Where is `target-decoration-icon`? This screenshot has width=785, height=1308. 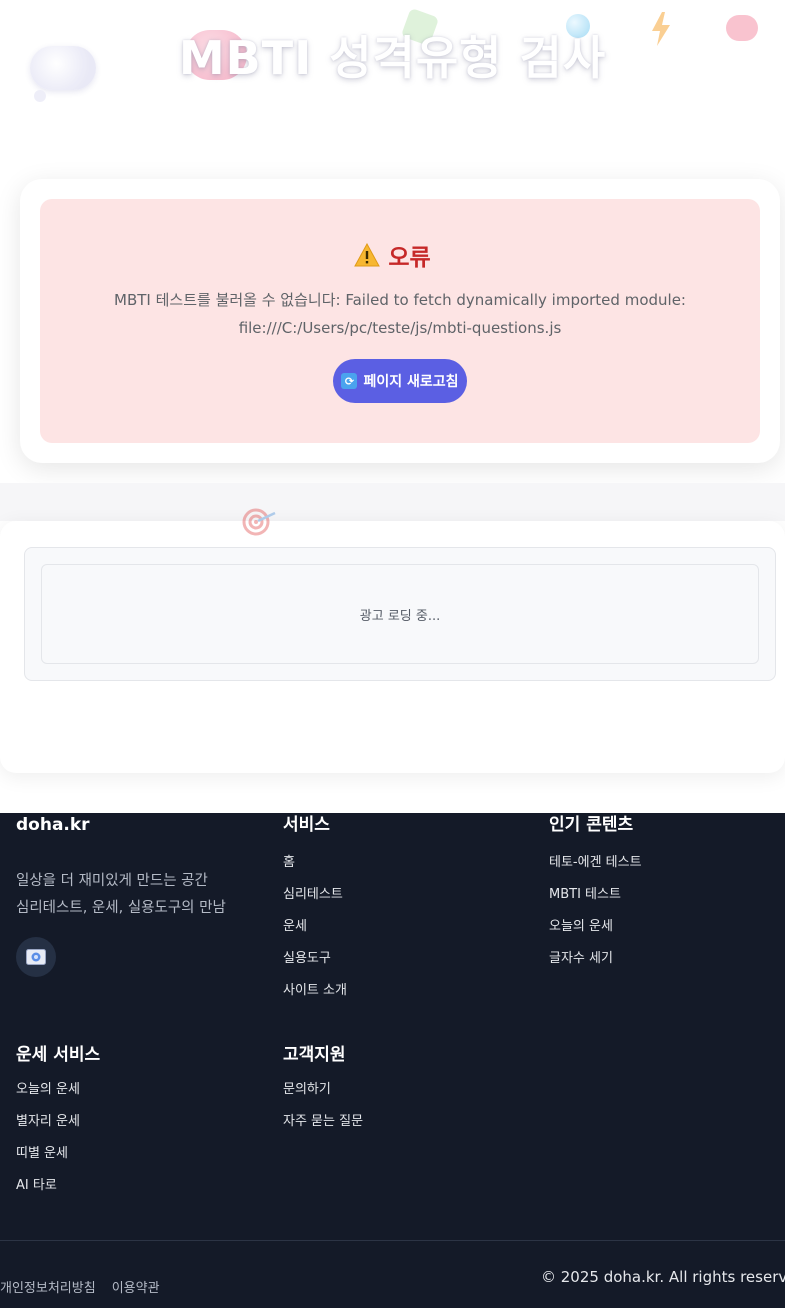 target-decoration-icon is located at coordinates (259, 522).